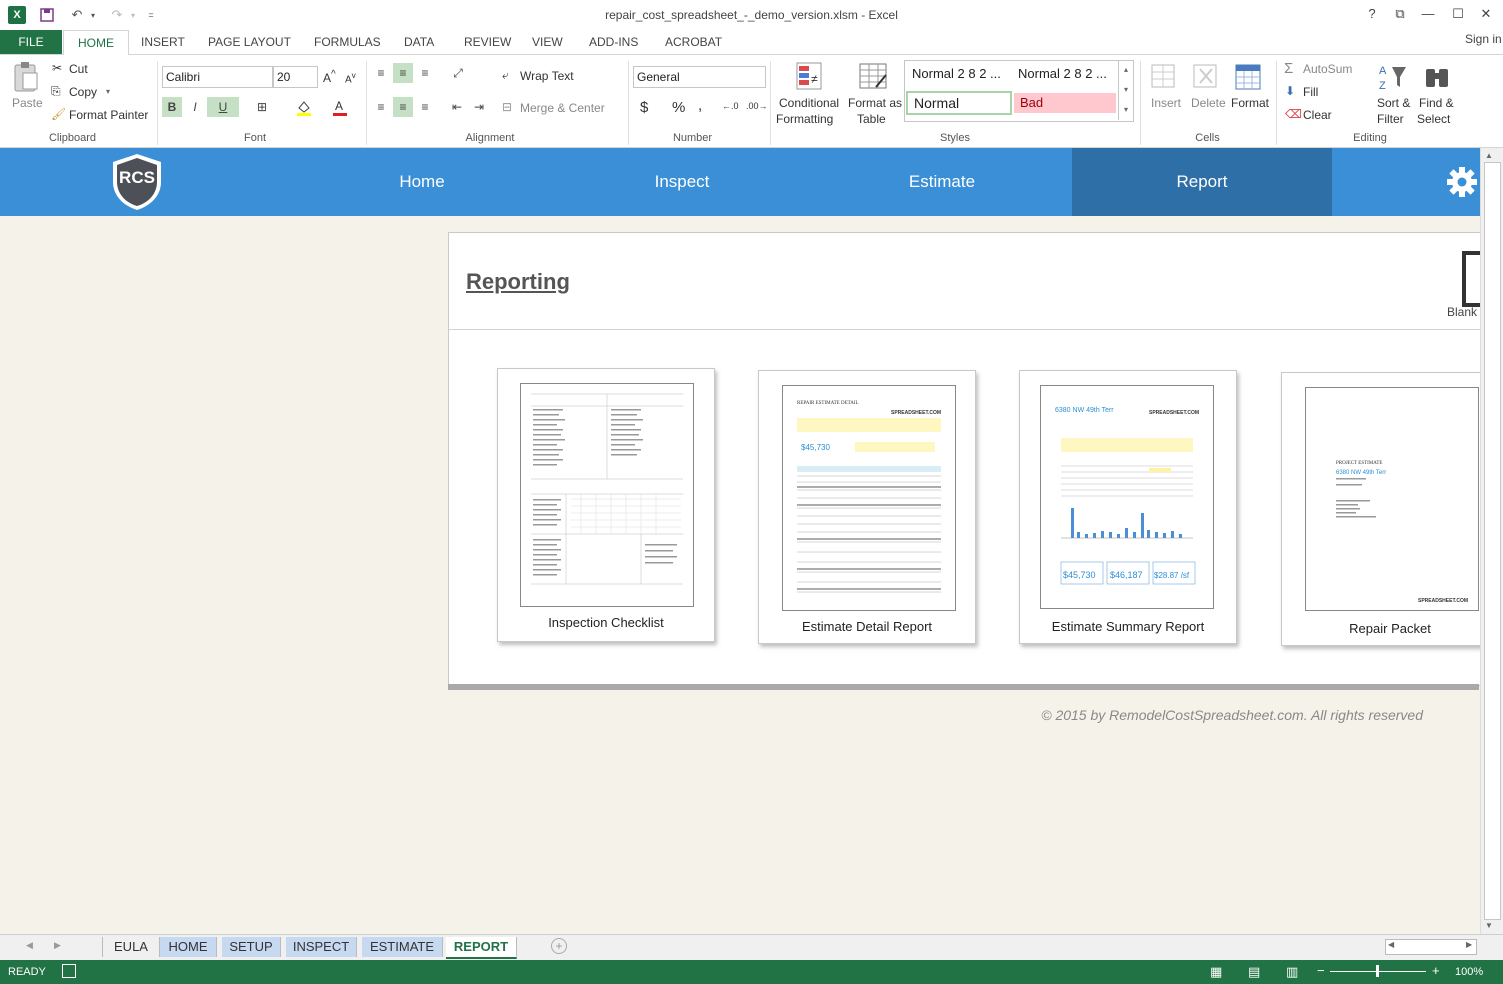  Describe the element at coordinates (1462, 182) in the screenshot. I see `gear-icon` at that location.